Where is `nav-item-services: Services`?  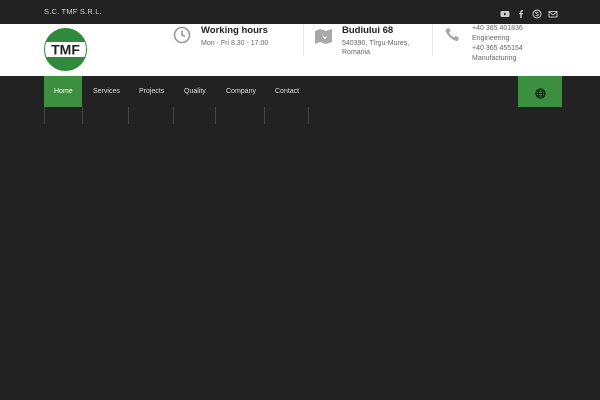
nav-item-services: Services is located at coordinates (105, 91).